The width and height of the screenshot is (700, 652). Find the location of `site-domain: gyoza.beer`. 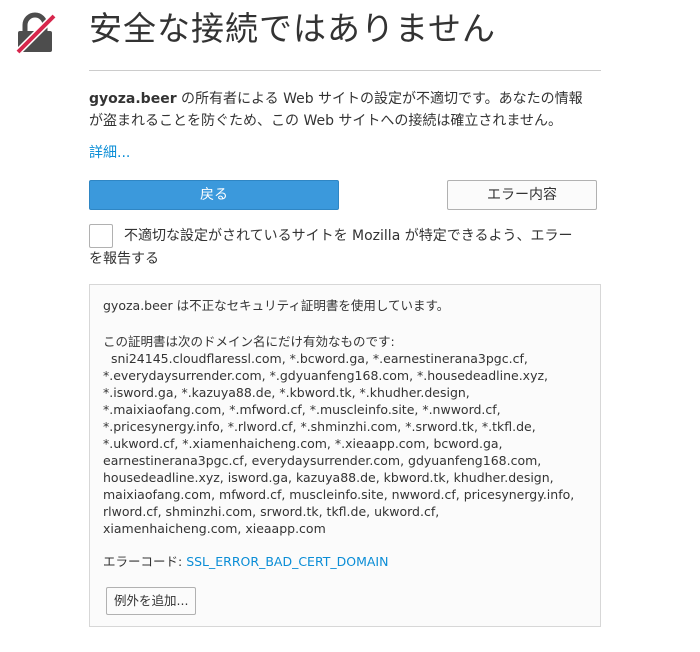

site-domain: gyoza.beer is located at coordinates (133, 99).